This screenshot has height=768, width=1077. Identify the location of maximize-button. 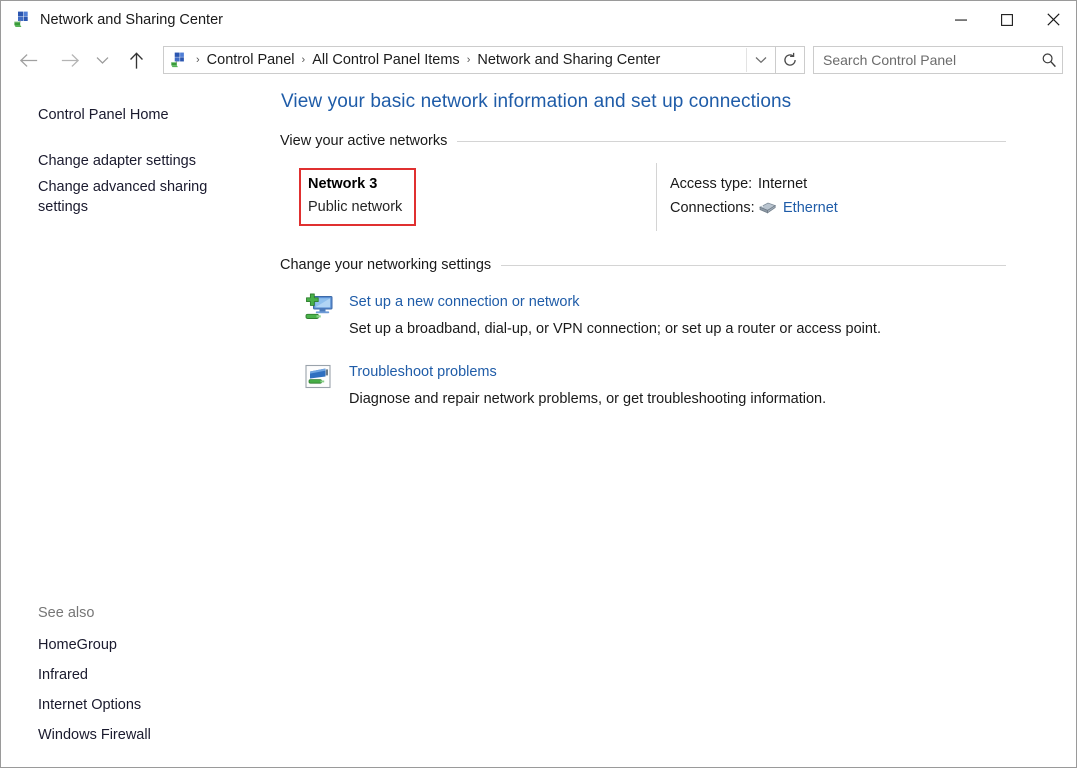
(1007, 19).